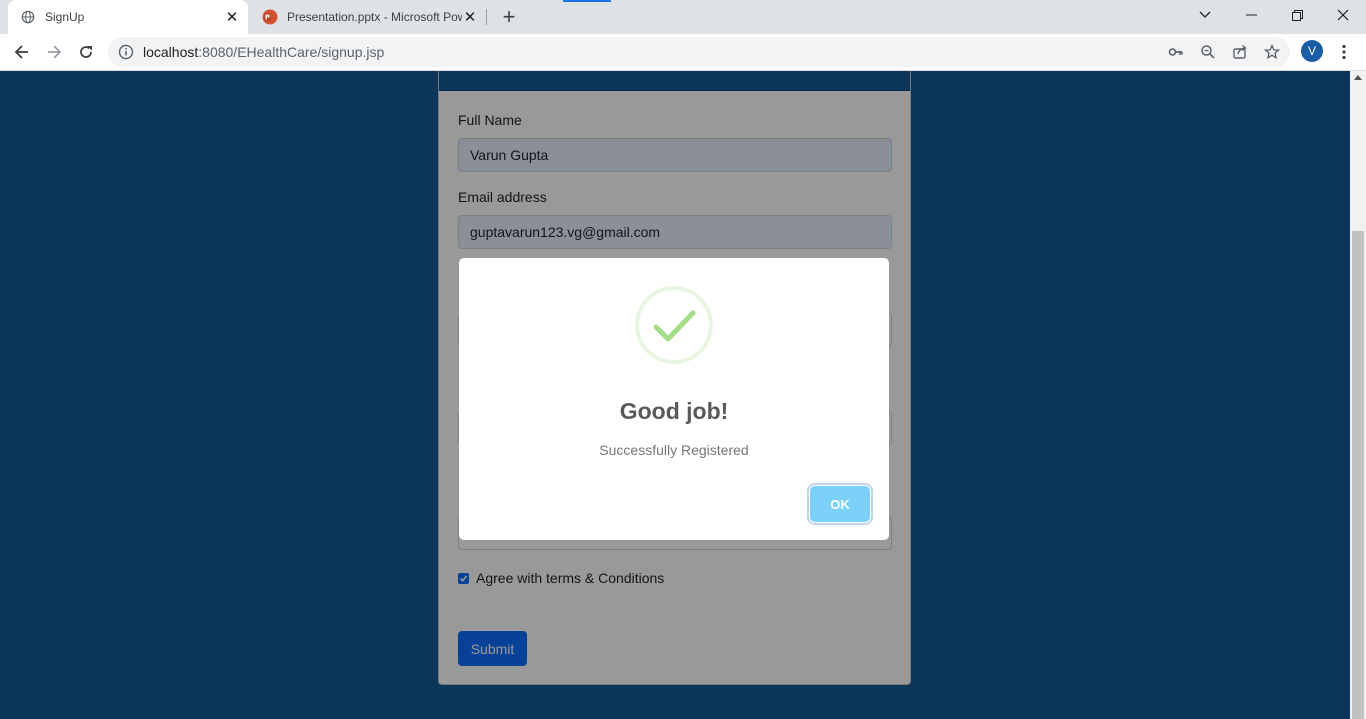 This screenshot has height=719, width=1366. What do you see at coordinates (128, 17) in the screenshot?
I see `tab-signup: SignUp ✕` at bounding box center [128, 17].